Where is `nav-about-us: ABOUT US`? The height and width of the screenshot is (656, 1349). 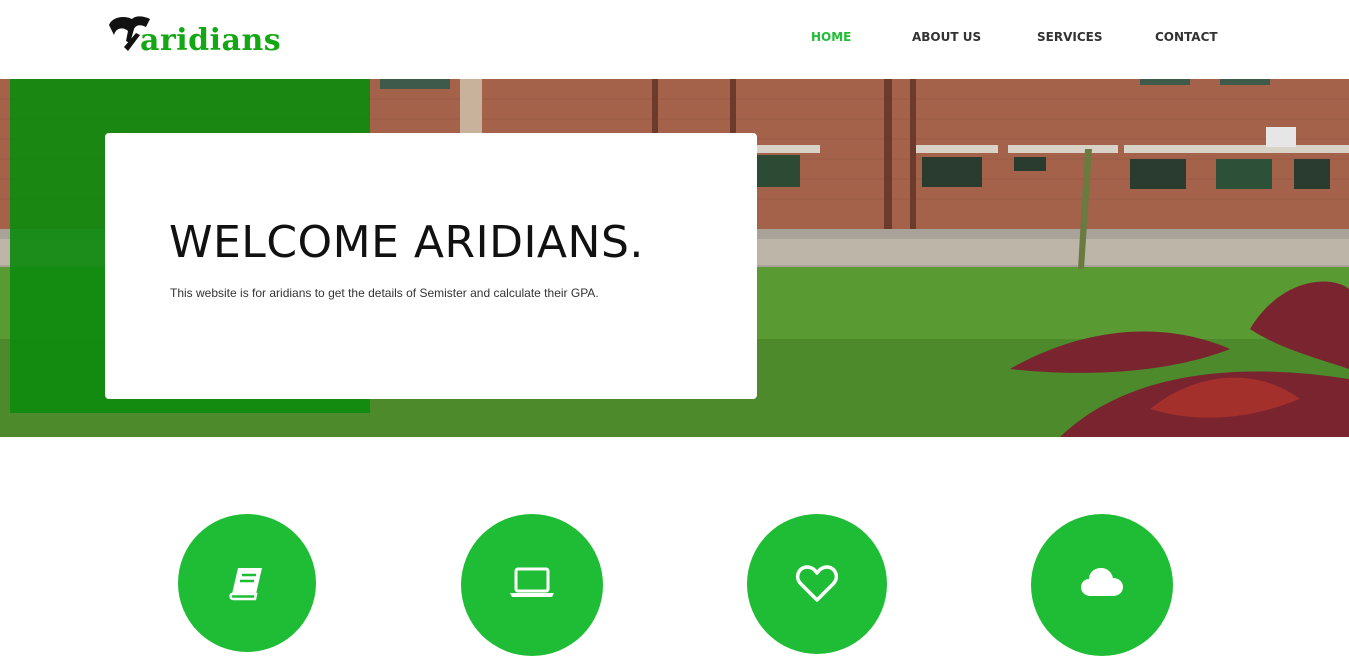 nav-about-us: ABOUT US is located at coordinates (946, 37).